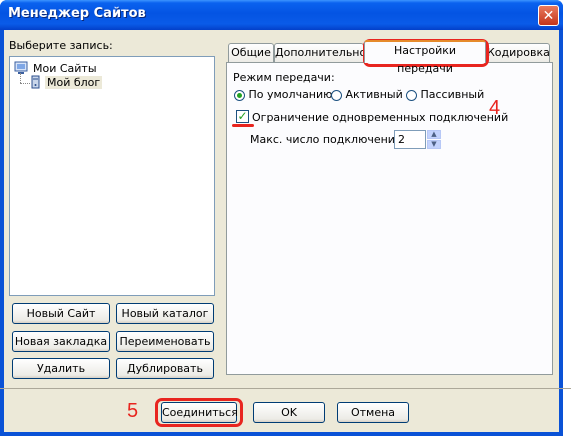  Describe the element at coordinates (243, 125) in the screenshot. I see `annotation-underline` at that location.